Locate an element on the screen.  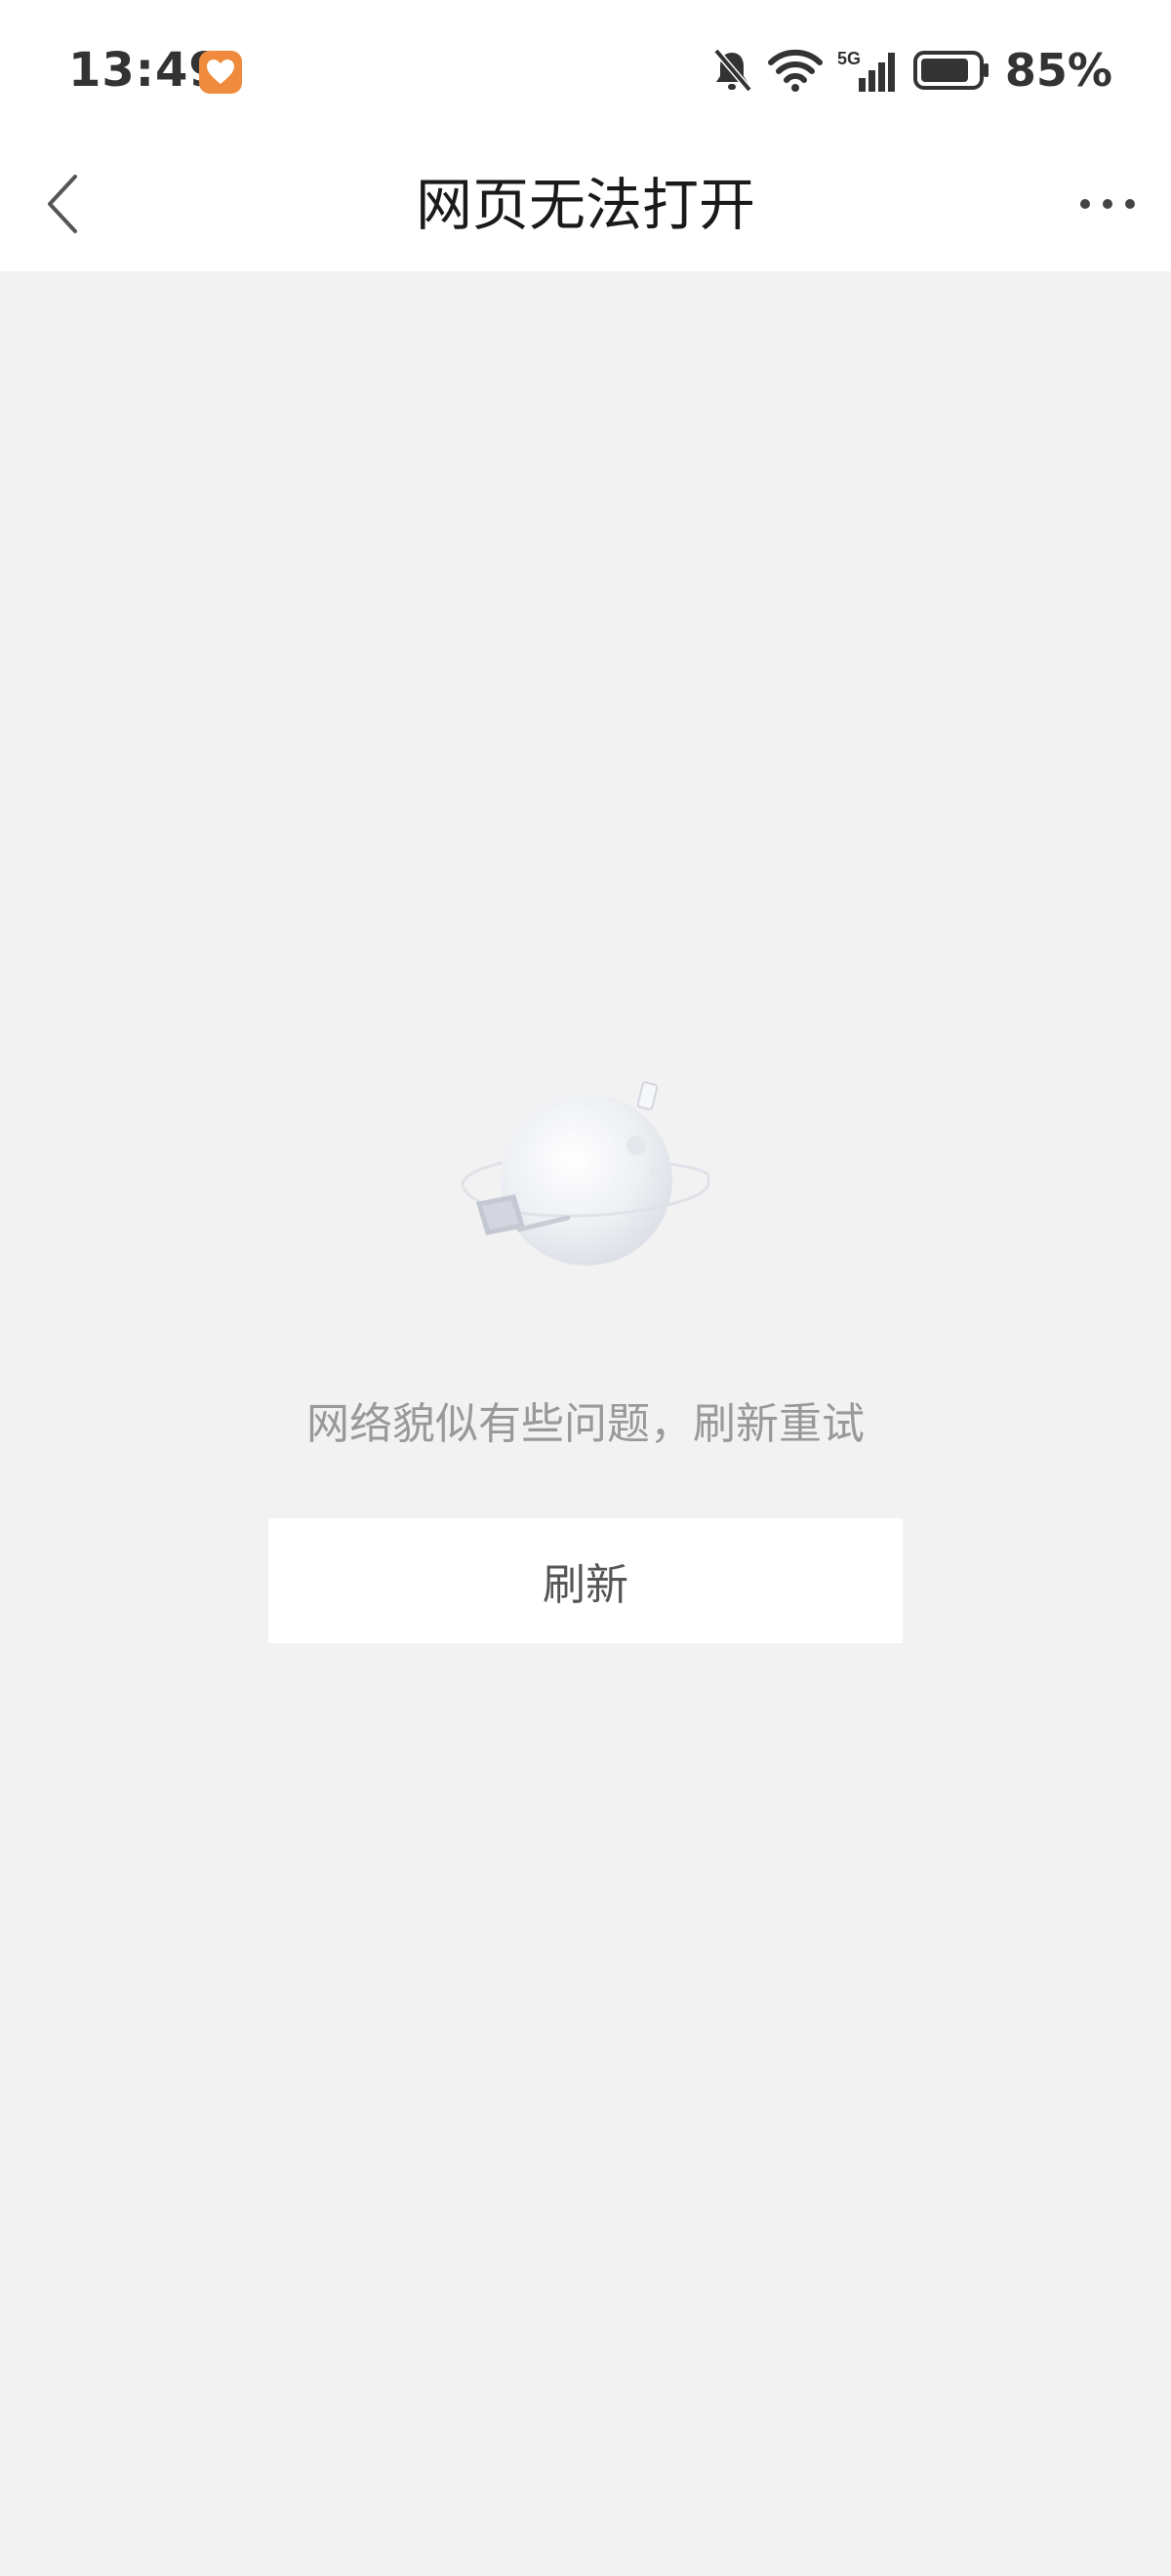
page-title: 网页无法打开 is located at coordinates (585, 205).